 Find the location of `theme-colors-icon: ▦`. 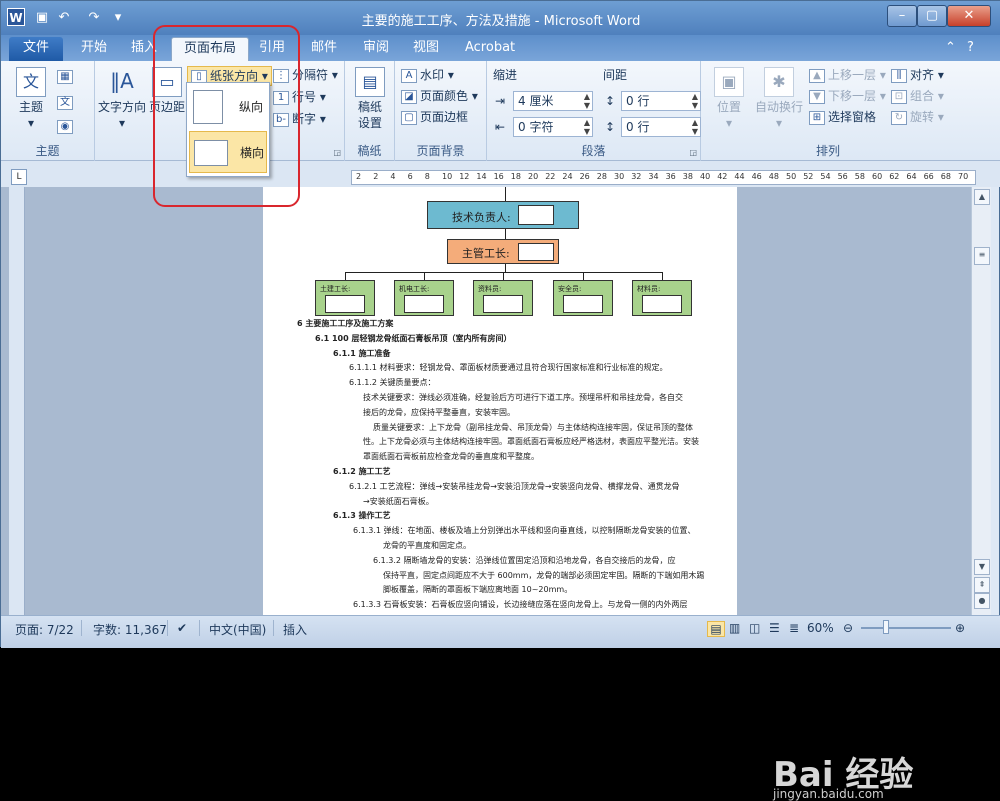

theme-colors-icon: ▦ is located at coordinates (66, 76).